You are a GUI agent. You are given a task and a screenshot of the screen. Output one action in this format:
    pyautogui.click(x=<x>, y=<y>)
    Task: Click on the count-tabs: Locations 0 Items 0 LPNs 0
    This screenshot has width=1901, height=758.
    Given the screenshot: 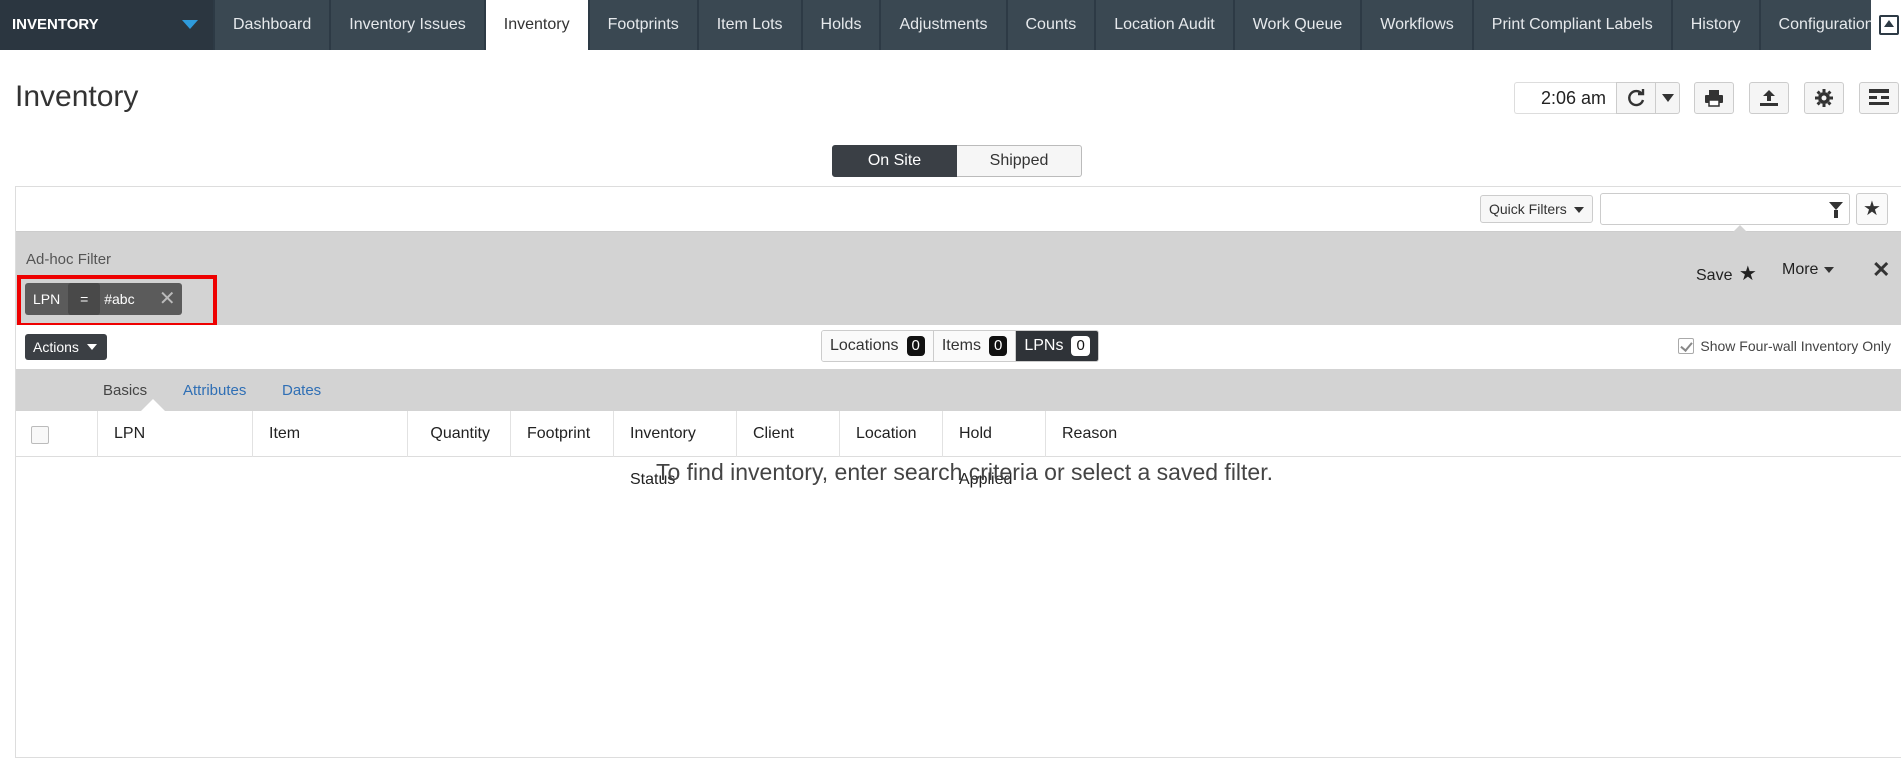 What is the action you would take?
    pyautogui.click(x=960, y=346)
    